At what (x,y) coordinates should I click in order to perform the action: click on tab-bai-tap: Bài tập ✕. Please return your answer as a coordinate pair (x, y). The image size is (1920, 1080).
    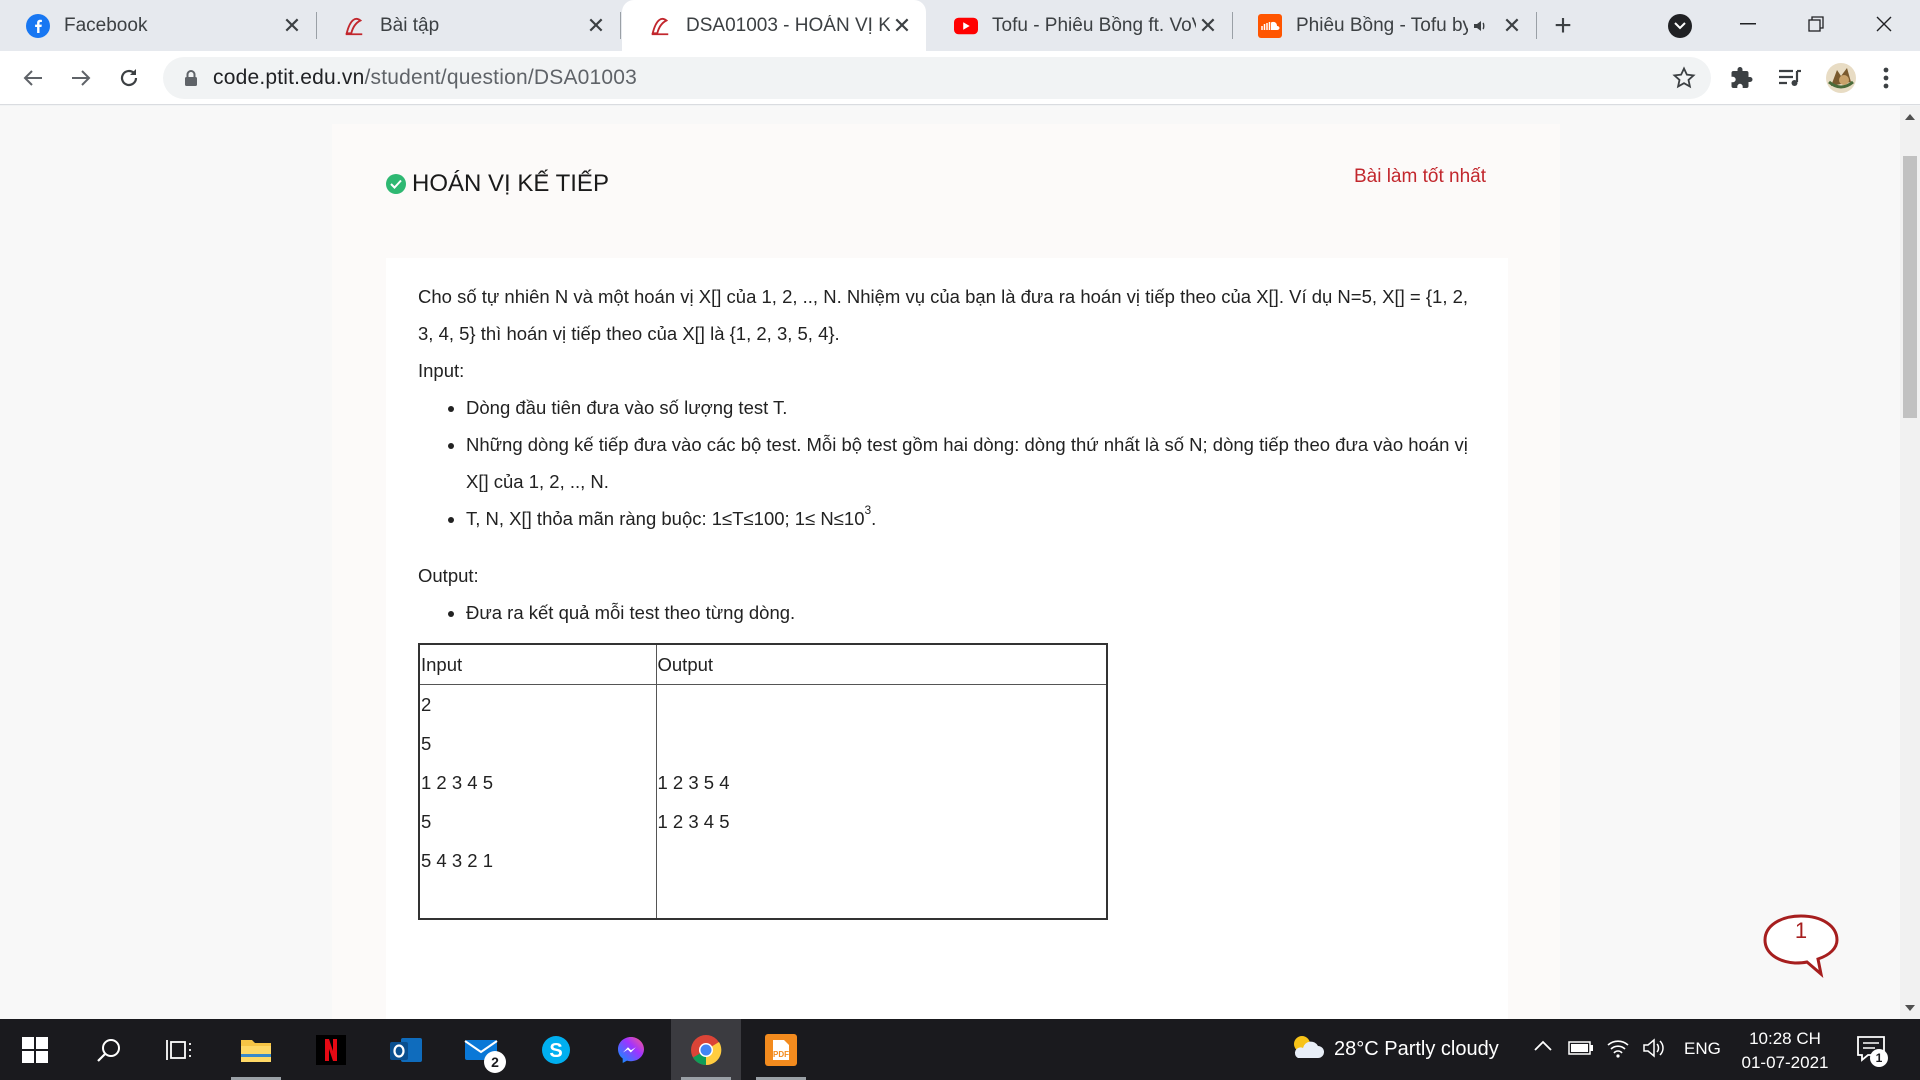
    Looking at the image, I should click on (468, 25).